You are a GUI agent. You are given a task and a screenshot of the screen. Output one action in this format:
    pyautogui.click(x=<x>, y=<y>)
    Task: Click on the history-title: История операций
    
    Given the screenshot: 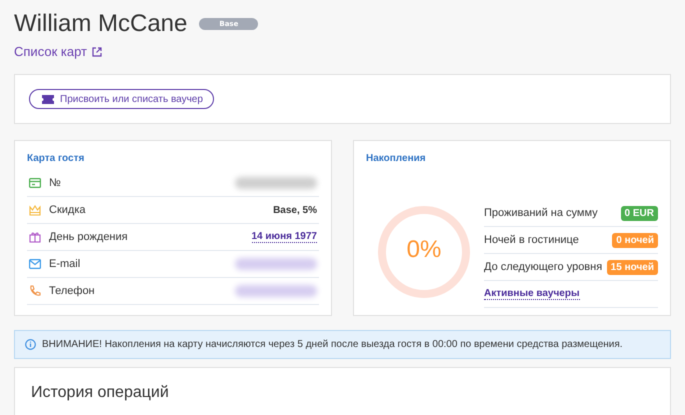 What is the action you would take?
    pyautogui.click(x=100, y=392)
    